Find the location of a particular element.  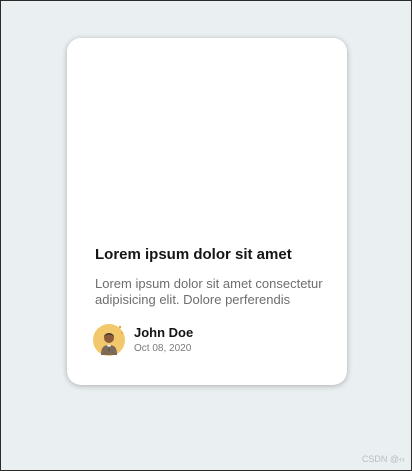

post-date: Oct 08, 2020 is located at coordinates (163, 348).